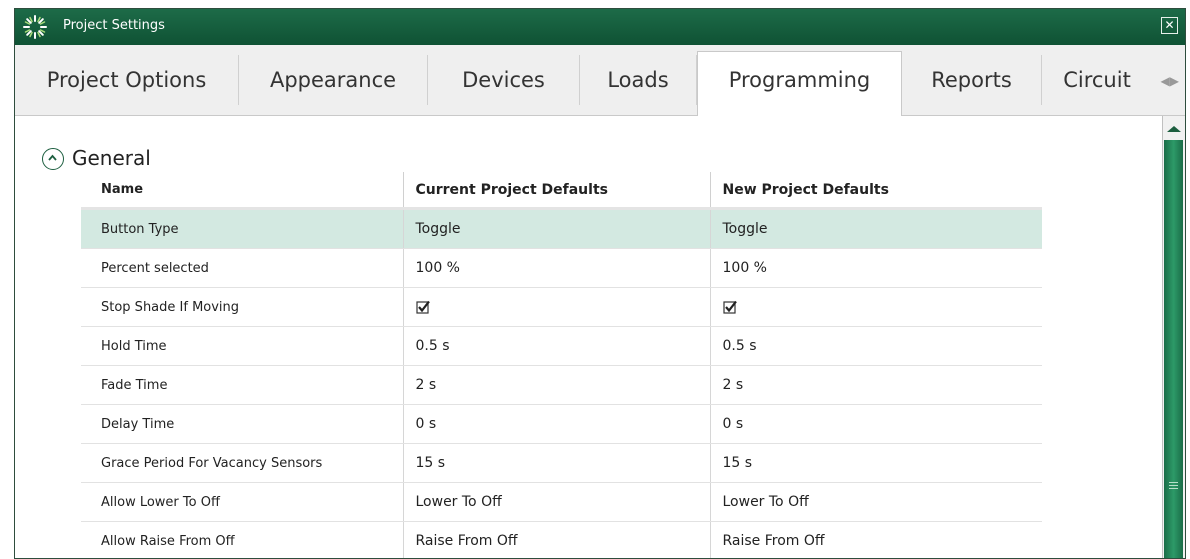  Describe the element at coordinates (557, 539) in the screenshot. I see `current-default-value: Raise From Off` at that location.